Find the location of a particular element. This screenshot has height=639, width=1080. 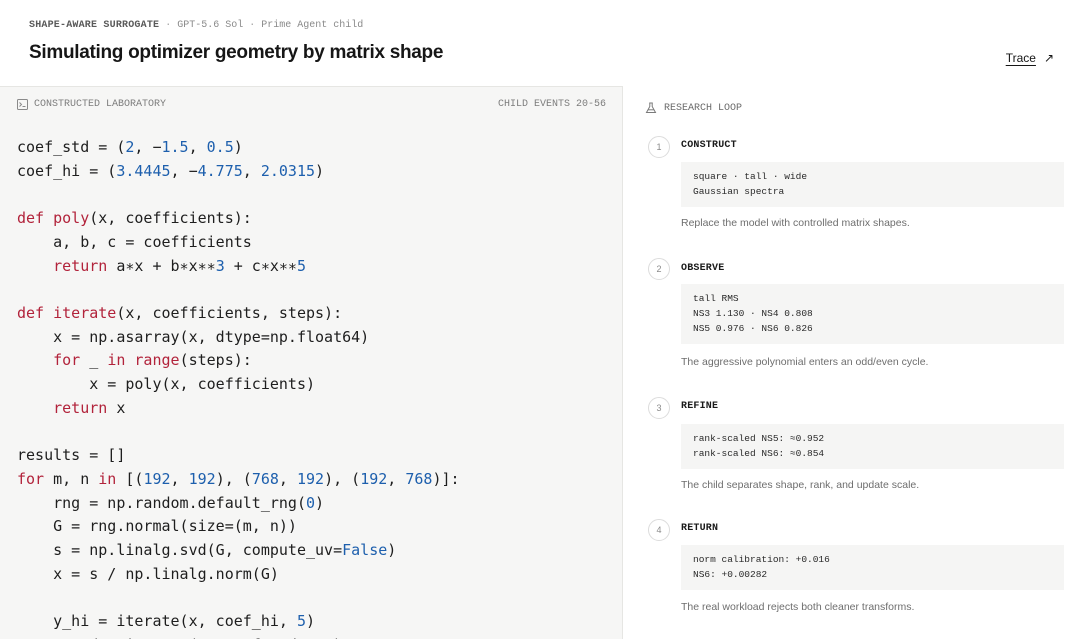

code-literal: 4.775 is located at coordinates (220, 170).